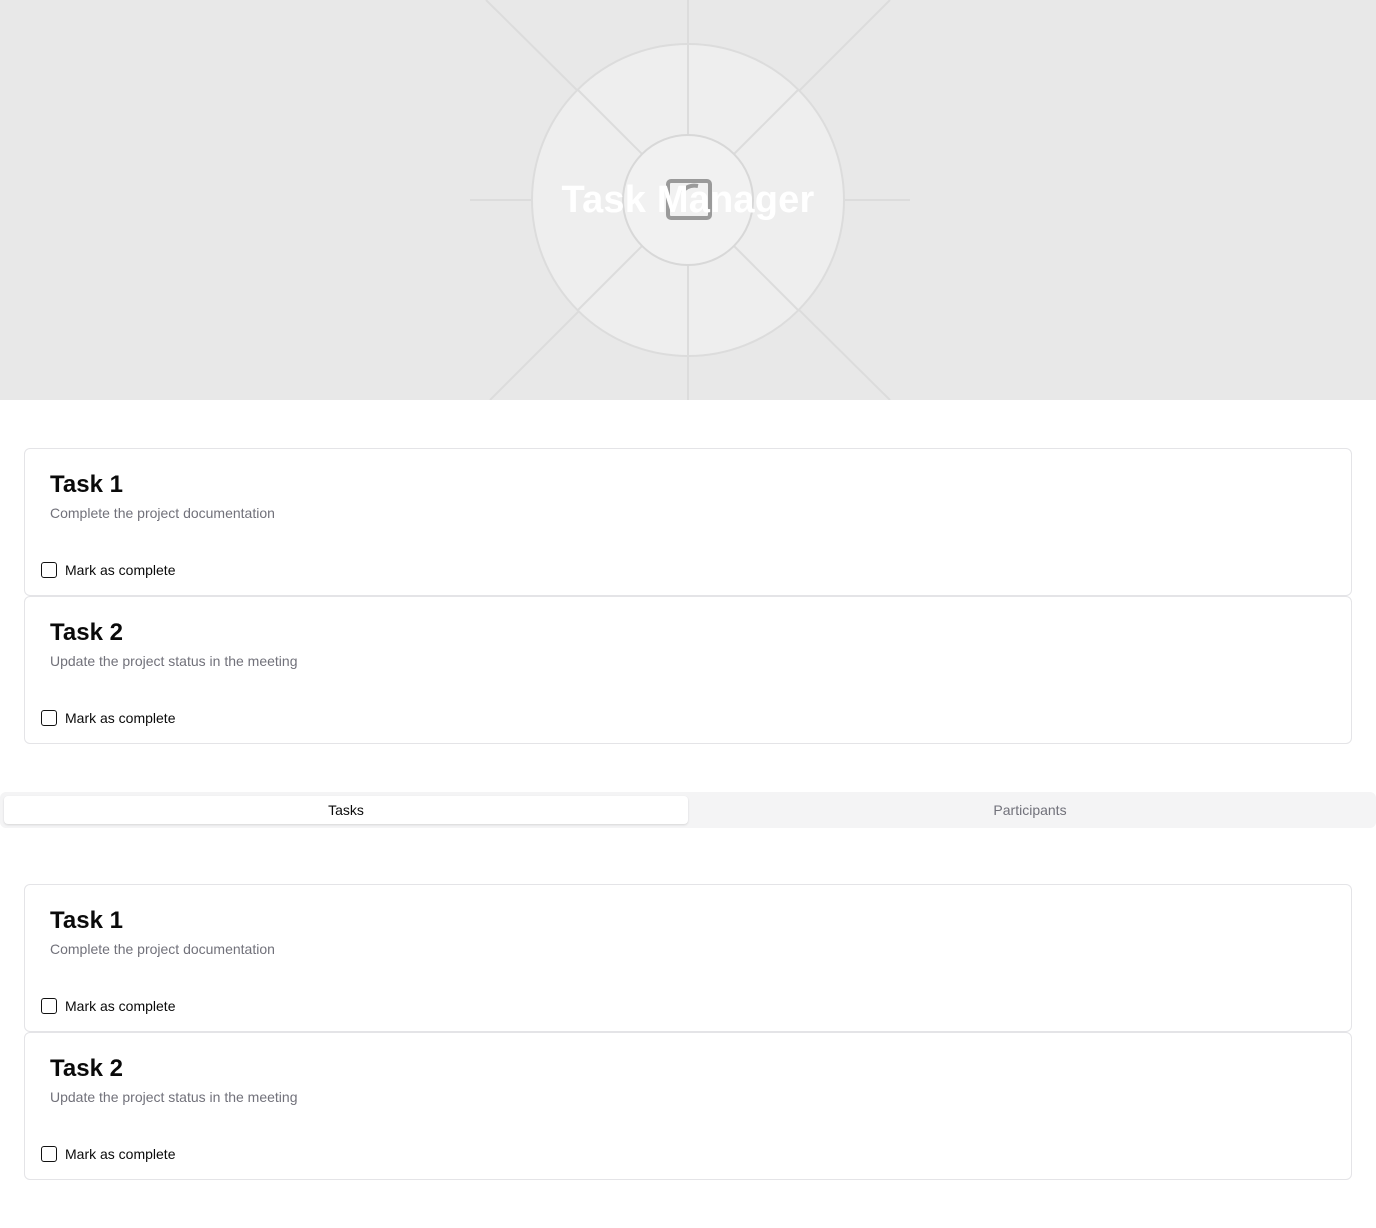 The height and width of the screenshot is (1228, 1376). I want to click on page-title: Task Manager, so click(688, 200).